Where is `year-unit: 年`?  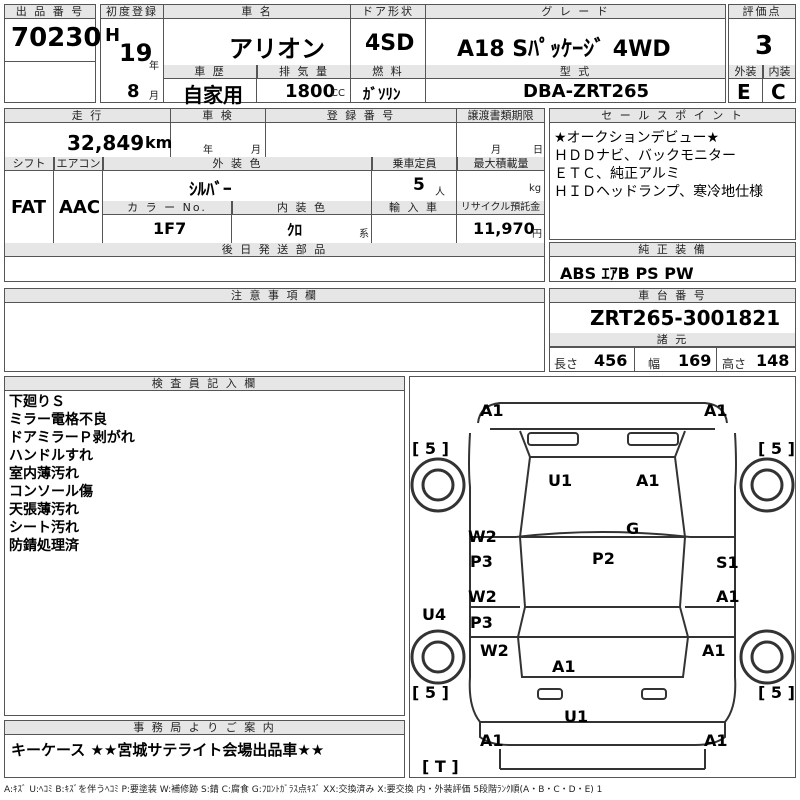 year-unit: 年 is located at coordinates (154, 66).